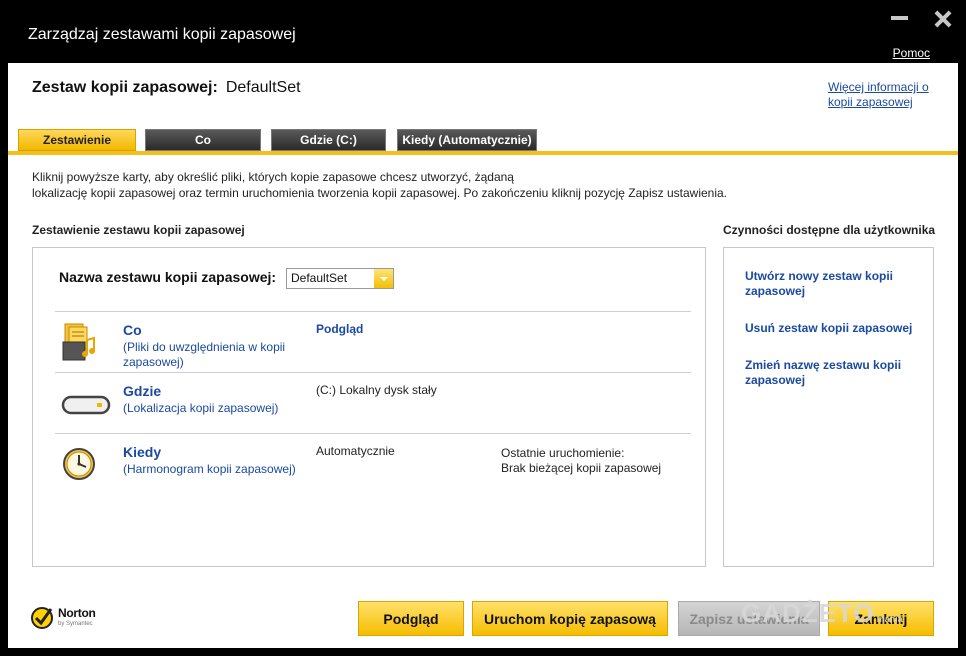  I want to click on set-label: Zestaw kopii zapasowej:, so click(125, 87).